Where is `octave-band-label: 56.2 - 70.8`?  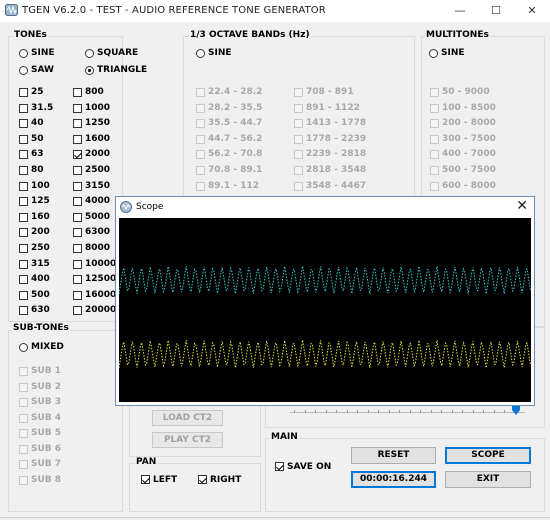 octave-band-label: 56.2 - 70.8 is located at coordinates (235, 154).